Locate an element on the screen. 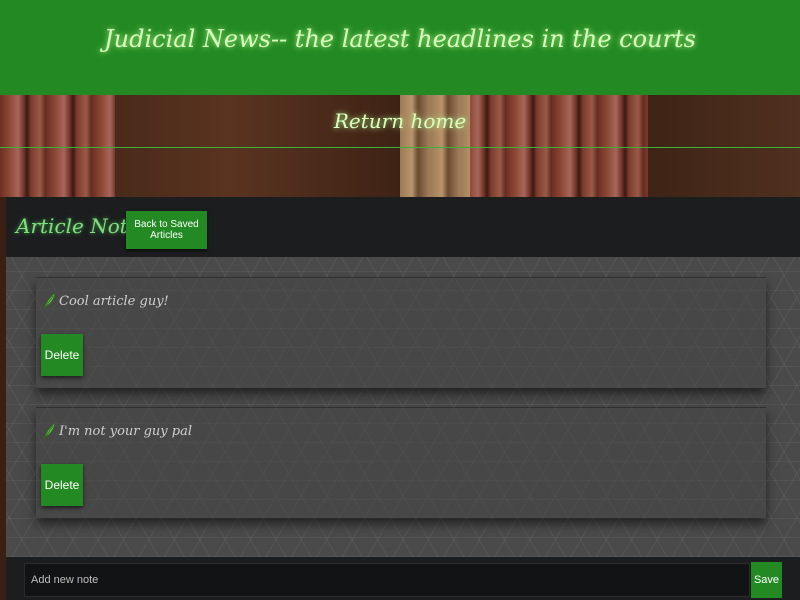 The height and width of the screenshot is (600, 800). note-text-row: I'm not your guy pal is located at coordinates (117, 431).